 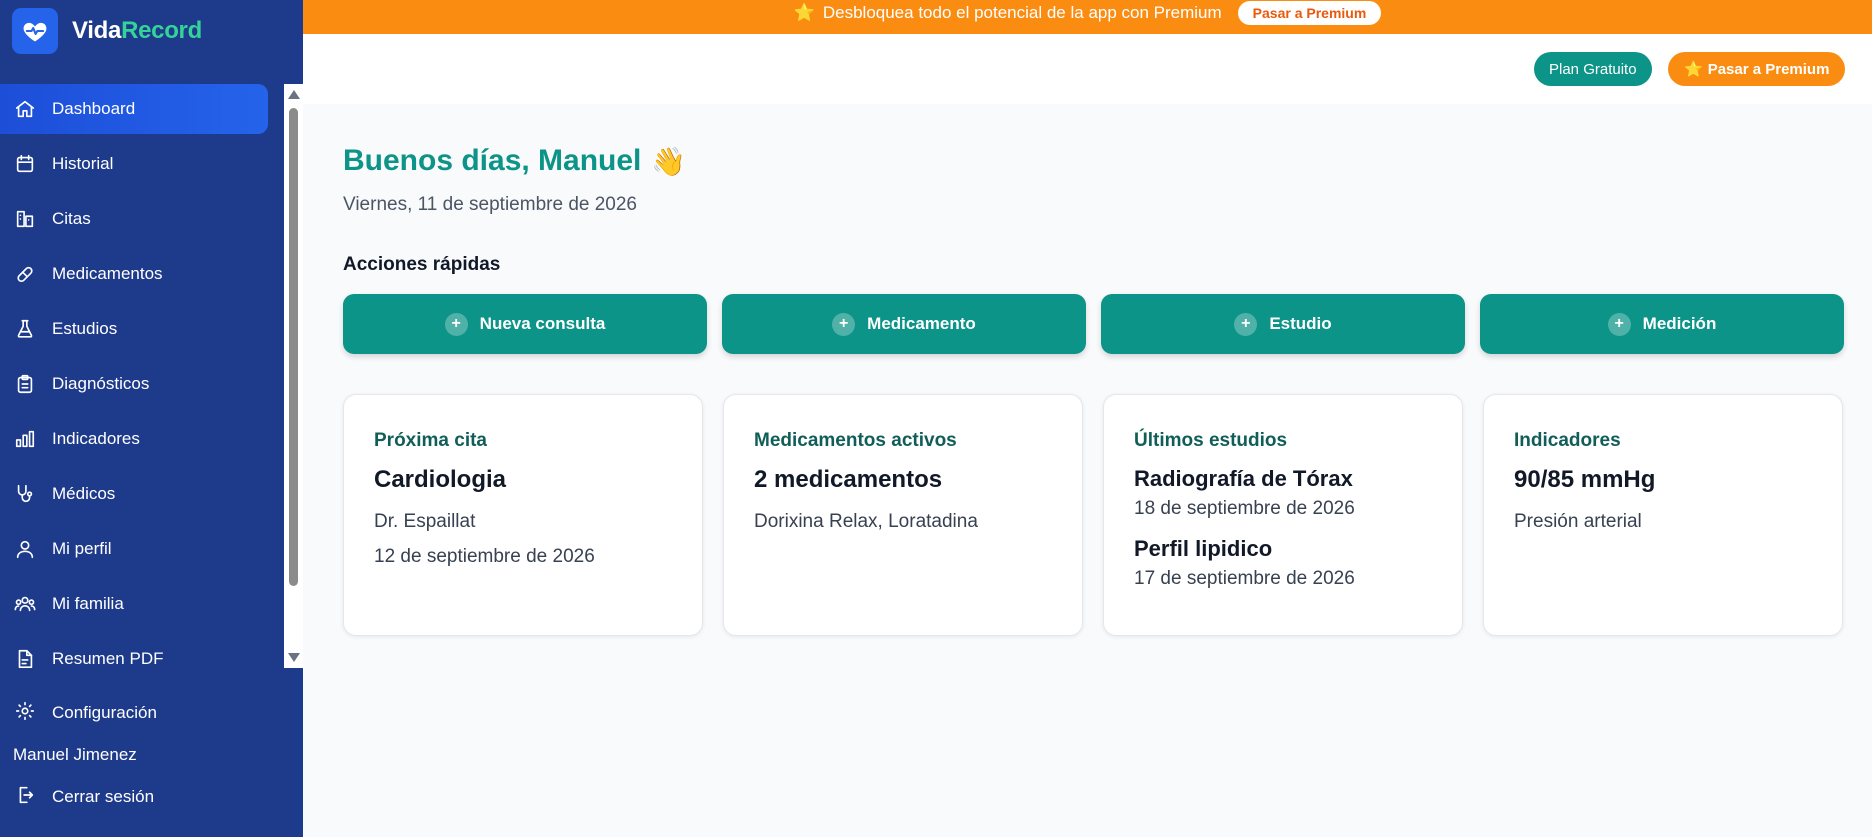 What do you see at coordinates (25, 164) in the screenshot?
I see `calendar-icon` at bounding box center [25, 164].